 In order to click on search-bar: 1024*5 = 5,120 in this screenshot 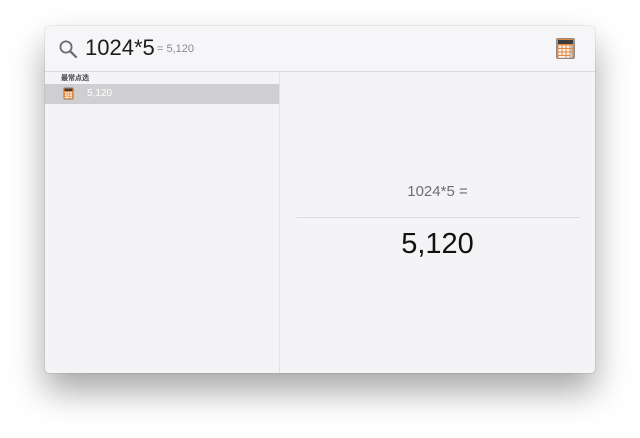, I will do `click(320, 49)`.